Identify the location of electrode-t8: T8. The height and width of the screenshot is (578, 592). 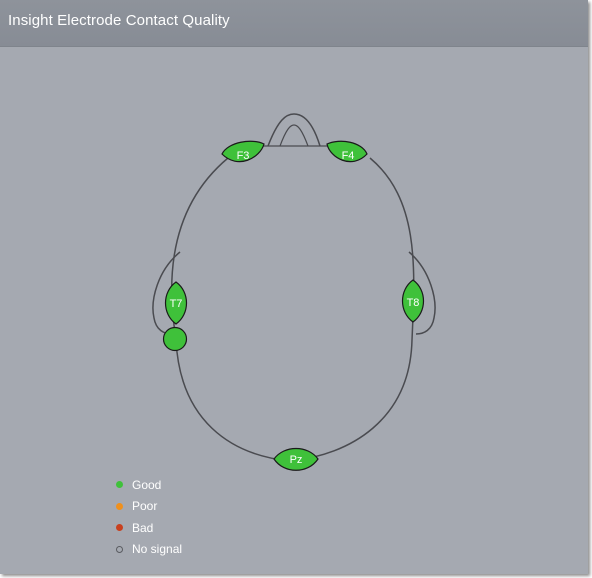
(413, 301).